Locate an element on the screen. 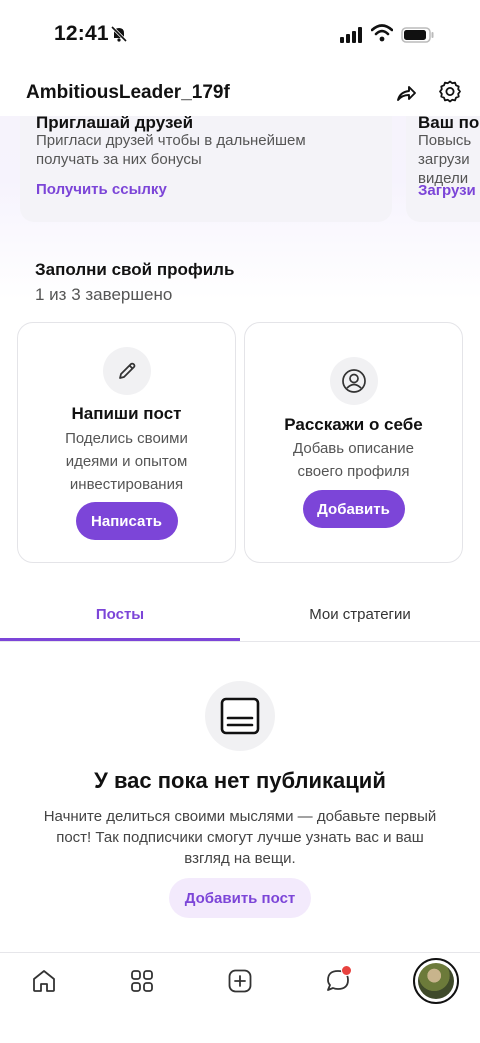 This screenshot has height=1043, width=480. status-bar: 12:41 is located at coordinates (240, 35).